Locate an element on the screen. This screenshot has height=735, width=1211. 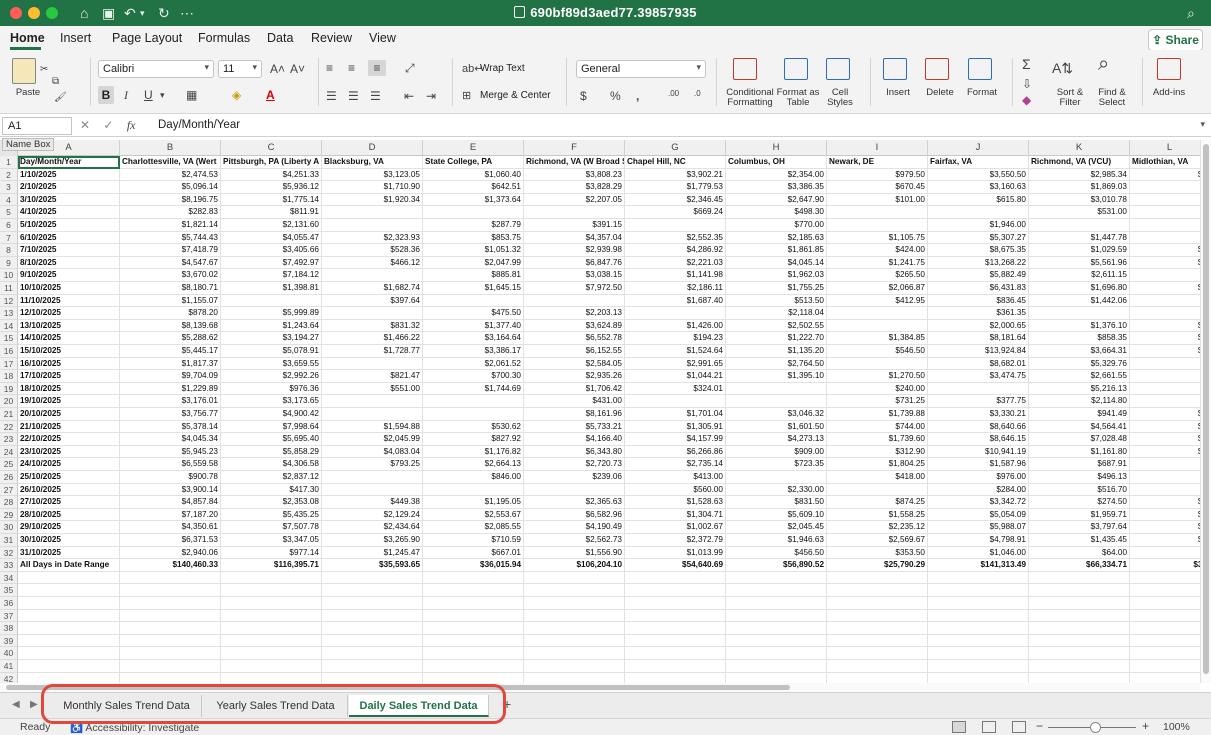
expand-formula-icon: ▾ is located at coordinates (1202, 124).